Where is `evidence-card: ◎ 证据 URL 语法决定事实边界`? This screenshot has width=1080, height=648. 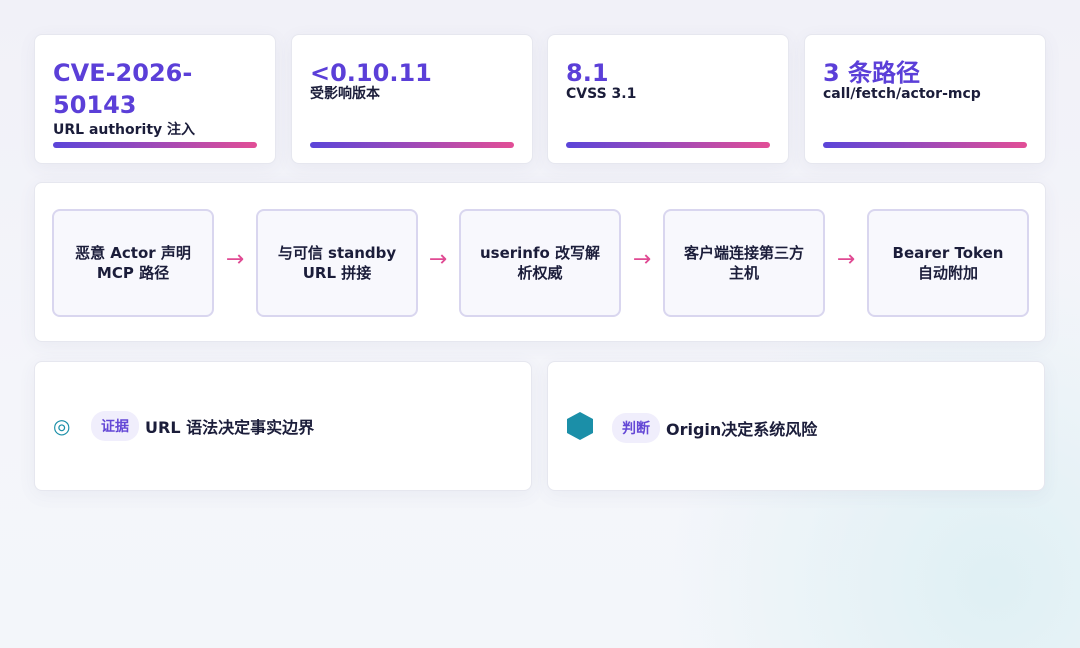
evidence-card: ◎ 证据 URL 语法决定事实边界 is located at coordinates (283, 426).